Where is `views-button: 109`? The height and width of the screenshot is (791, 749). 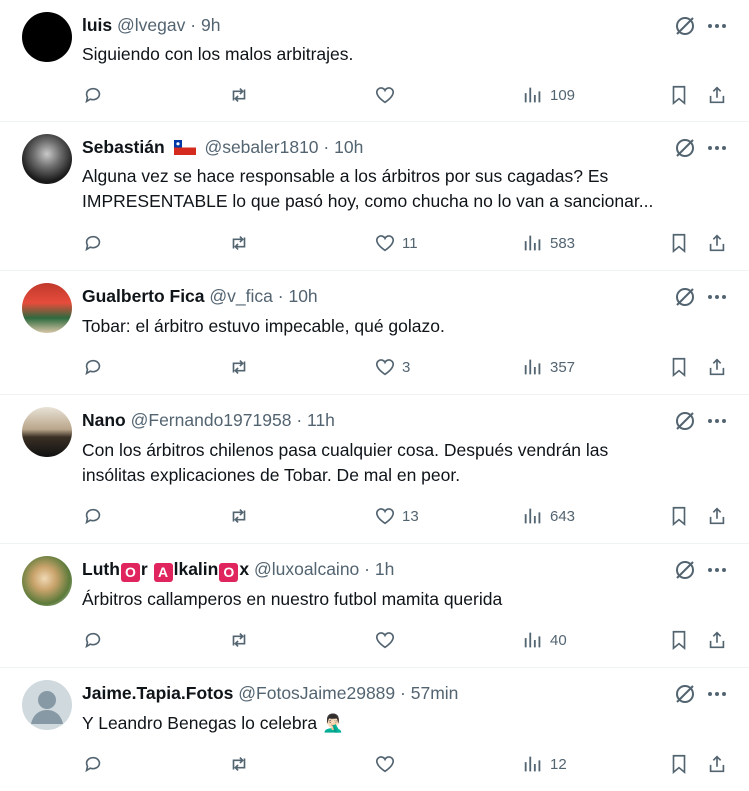 views-button: 109 is located at coordinates (548, 95).